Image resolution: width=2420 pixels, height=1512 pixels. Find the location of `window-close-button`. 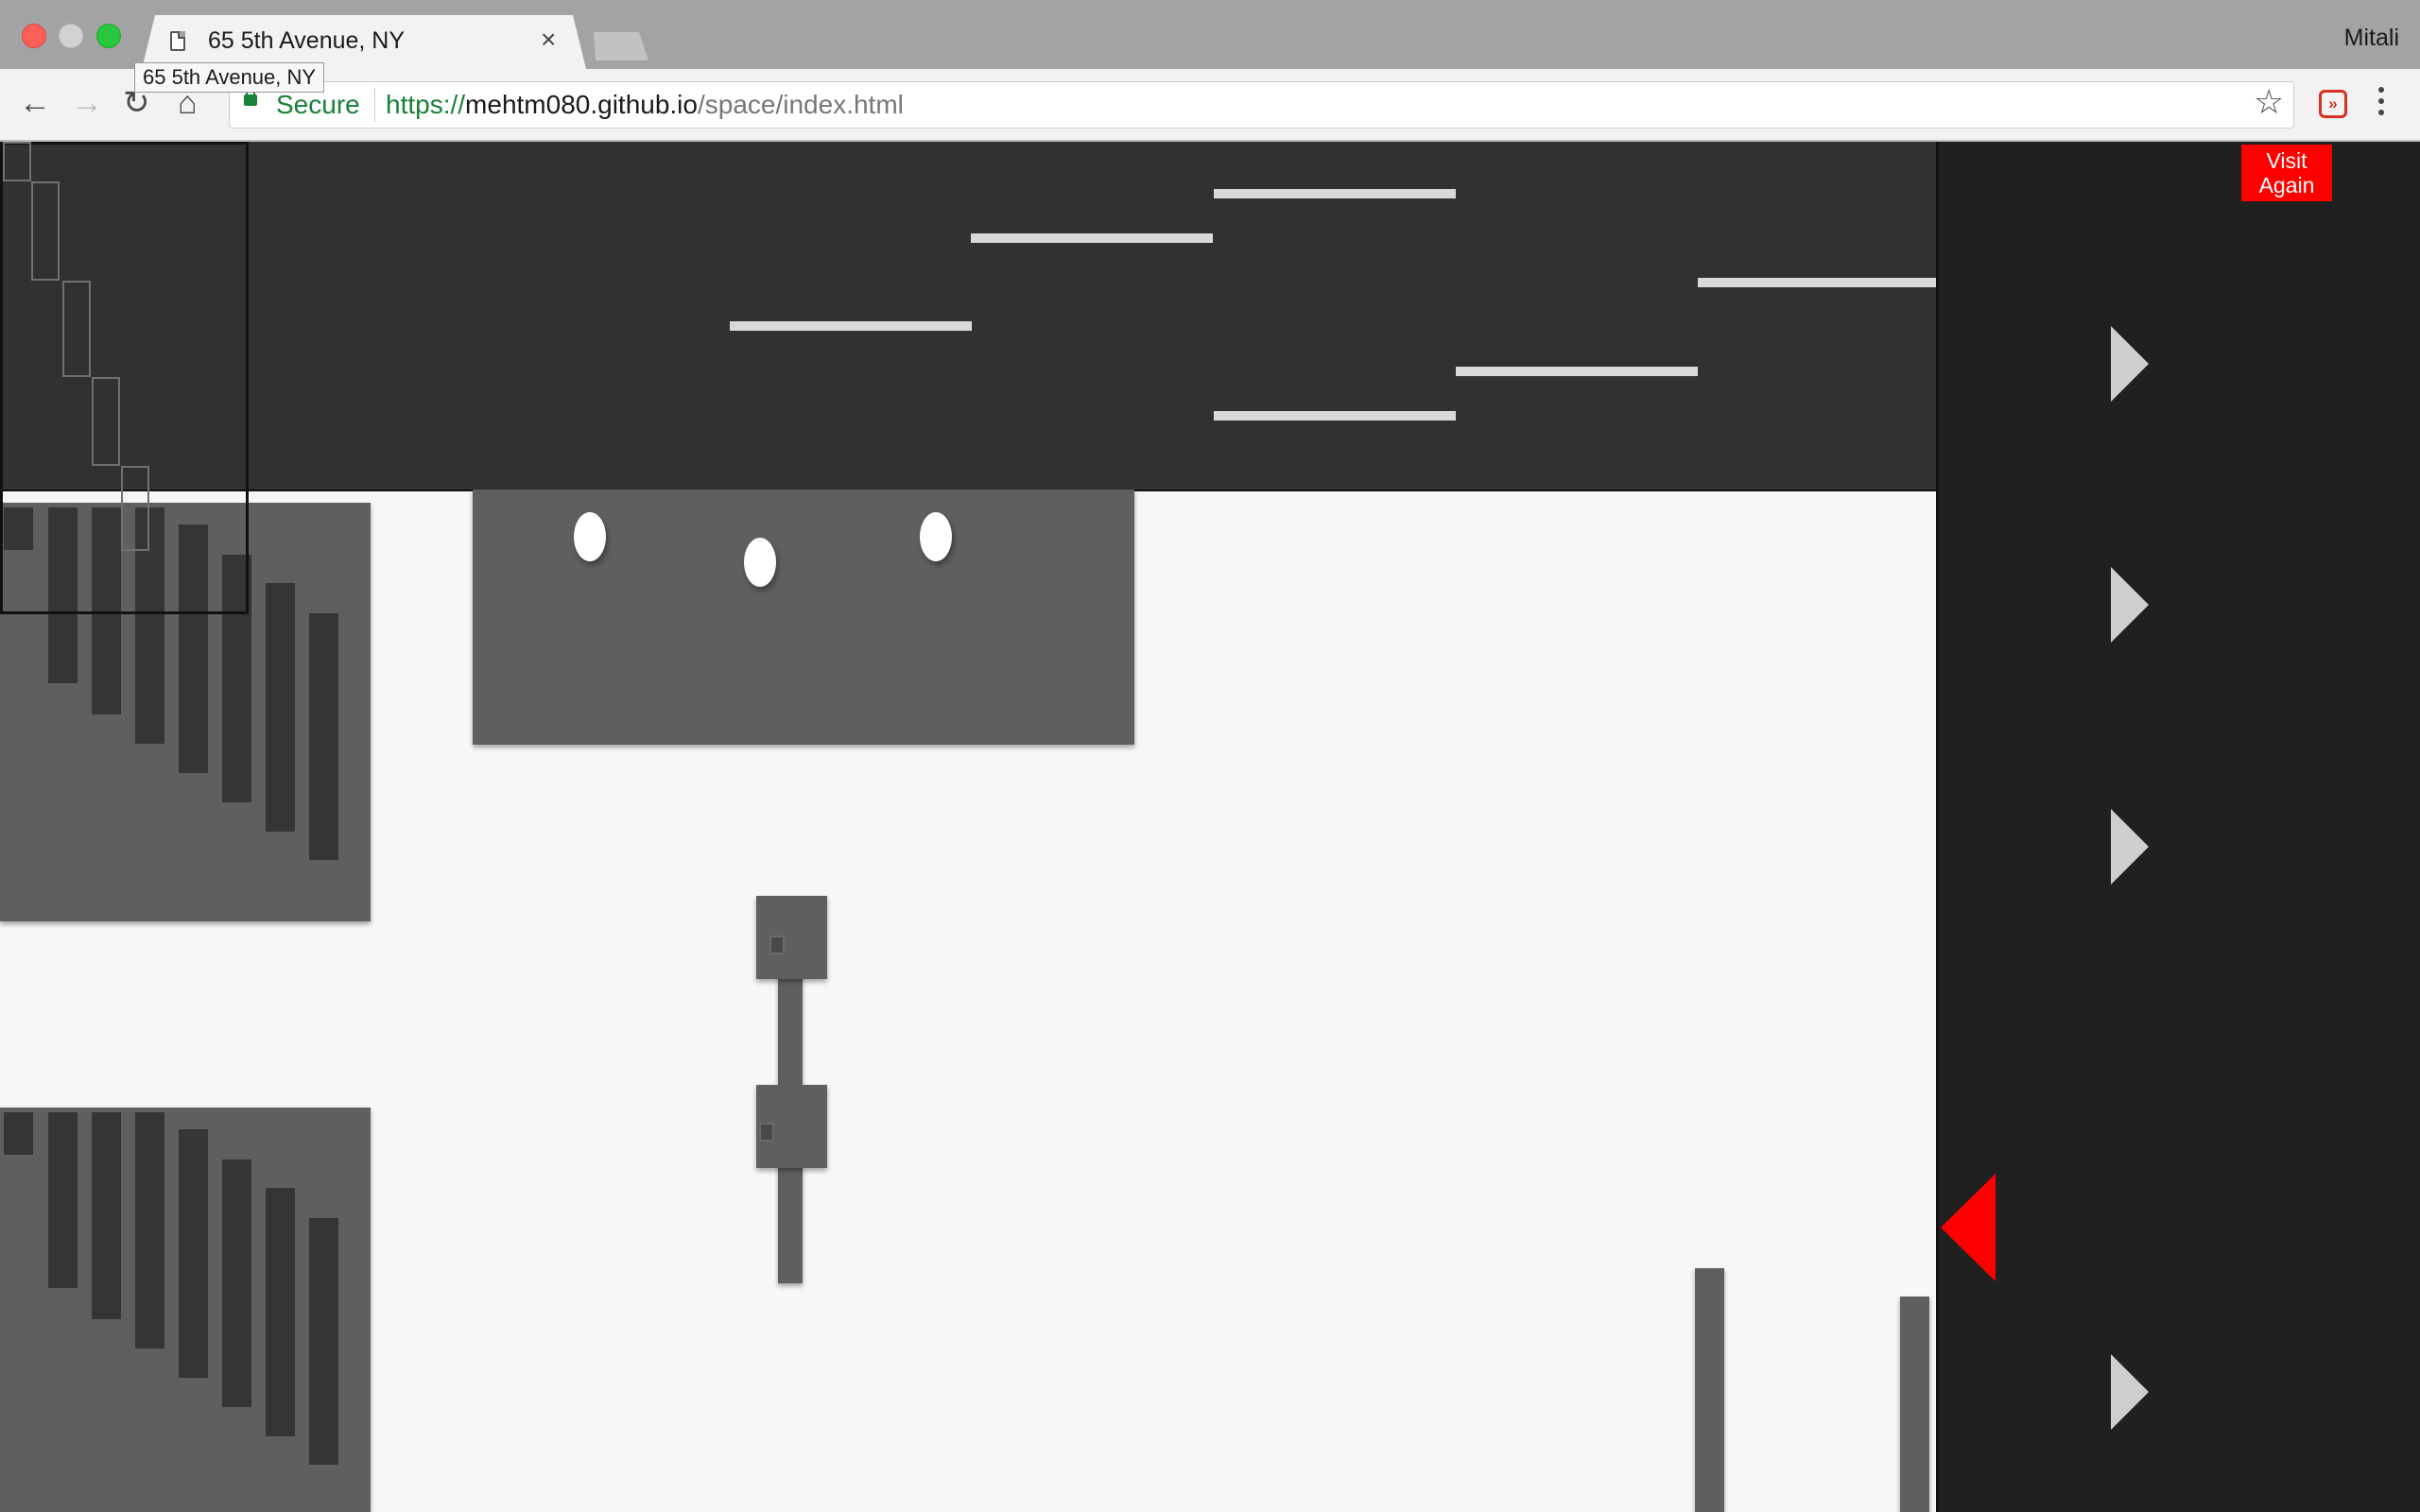

window-close-button is located at coordinates (34, 36).